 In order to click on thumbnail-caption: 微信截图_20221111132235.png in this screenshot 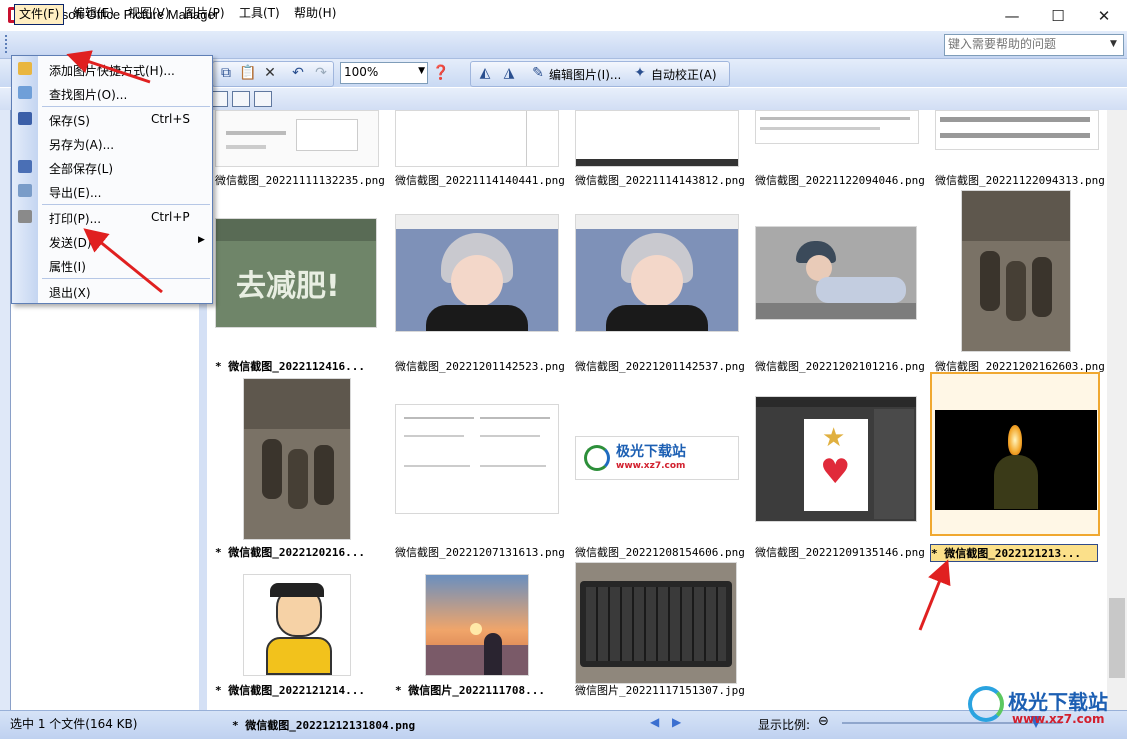, I will do `click(300, 180)`.